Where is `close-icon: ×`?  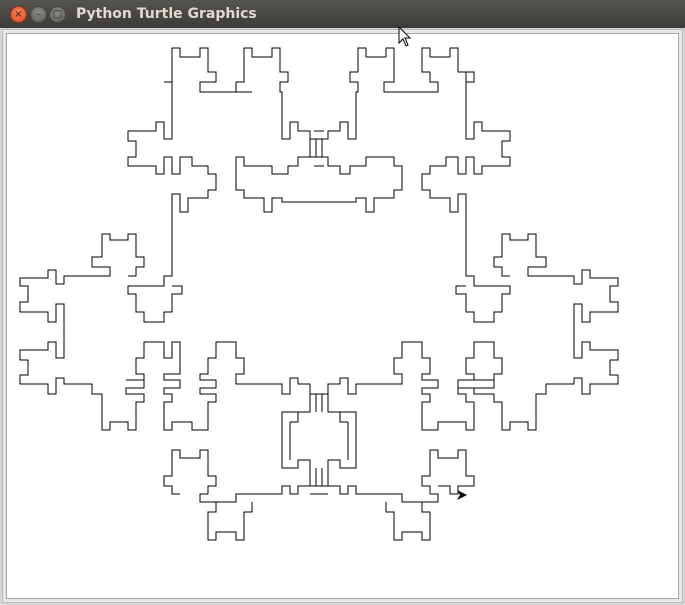
close-icon: × is located at coordinates (18, 14).